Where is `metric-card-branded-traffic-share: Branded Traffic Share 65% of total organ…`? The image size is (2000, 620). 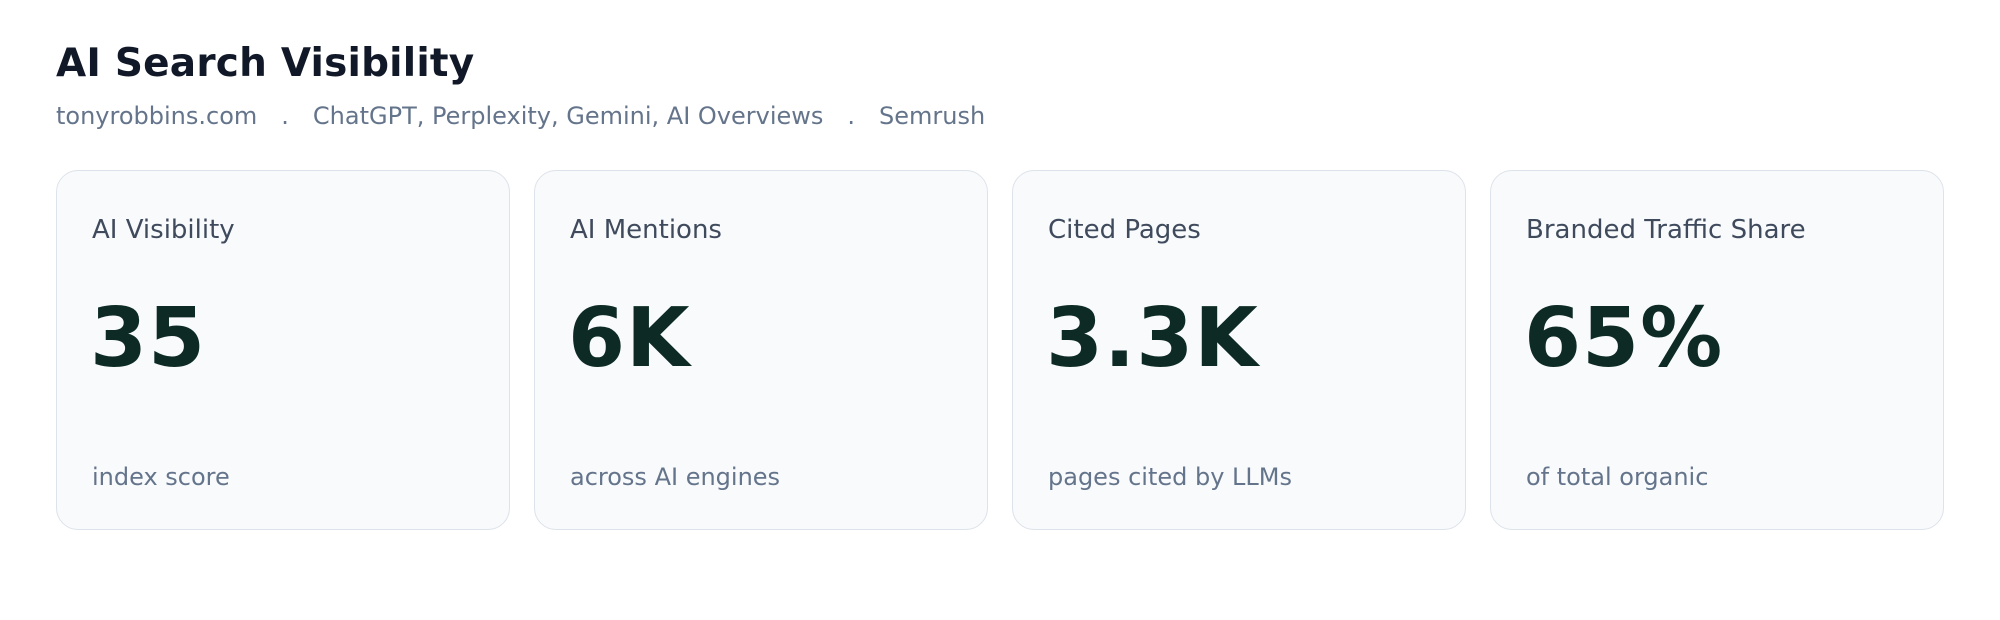
metric-card-branded-traffic-share: Branded Traffic Share 65% of total organ… is located at coordinates (1717, 350).